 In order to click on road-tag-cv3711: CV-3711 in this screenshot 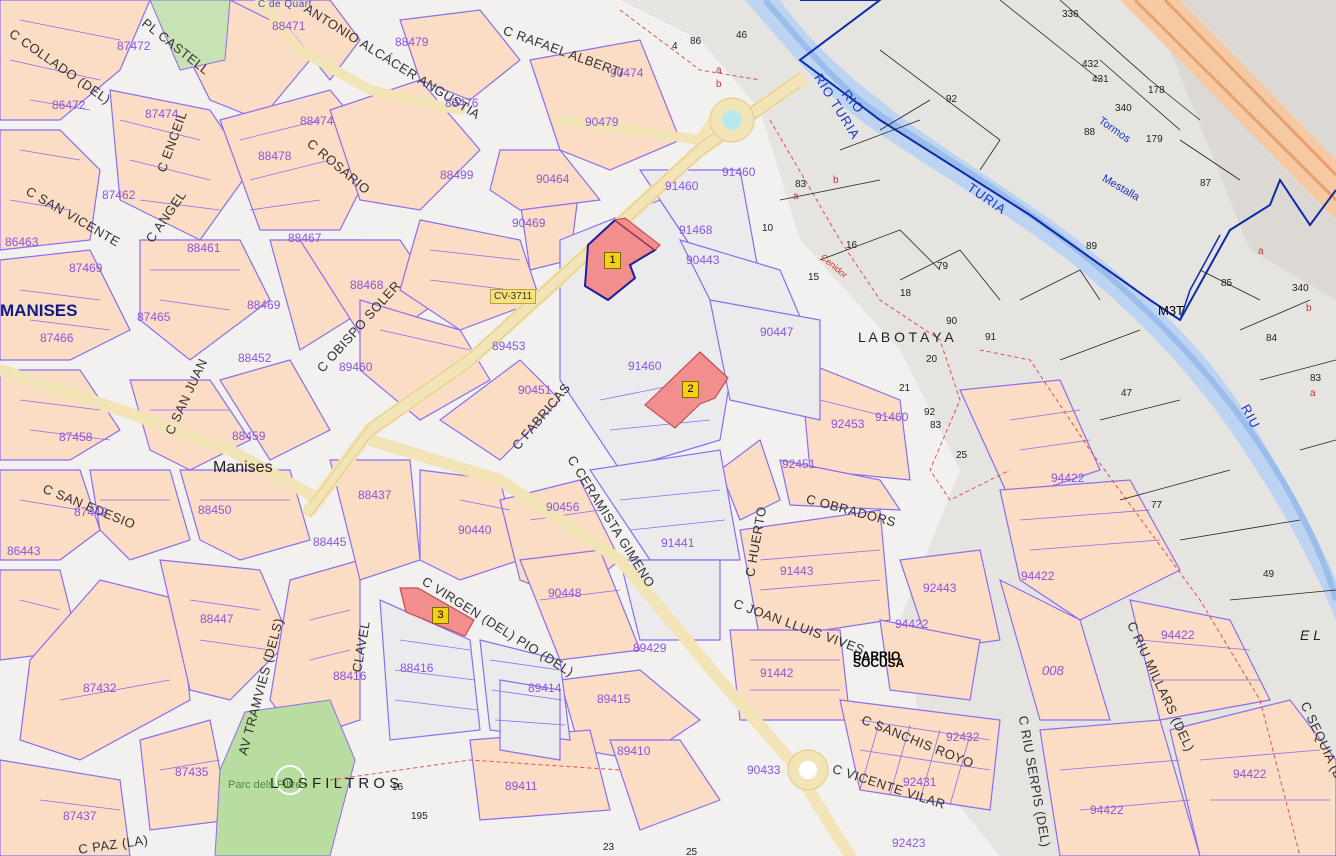, I will do `click(513, 296)`.